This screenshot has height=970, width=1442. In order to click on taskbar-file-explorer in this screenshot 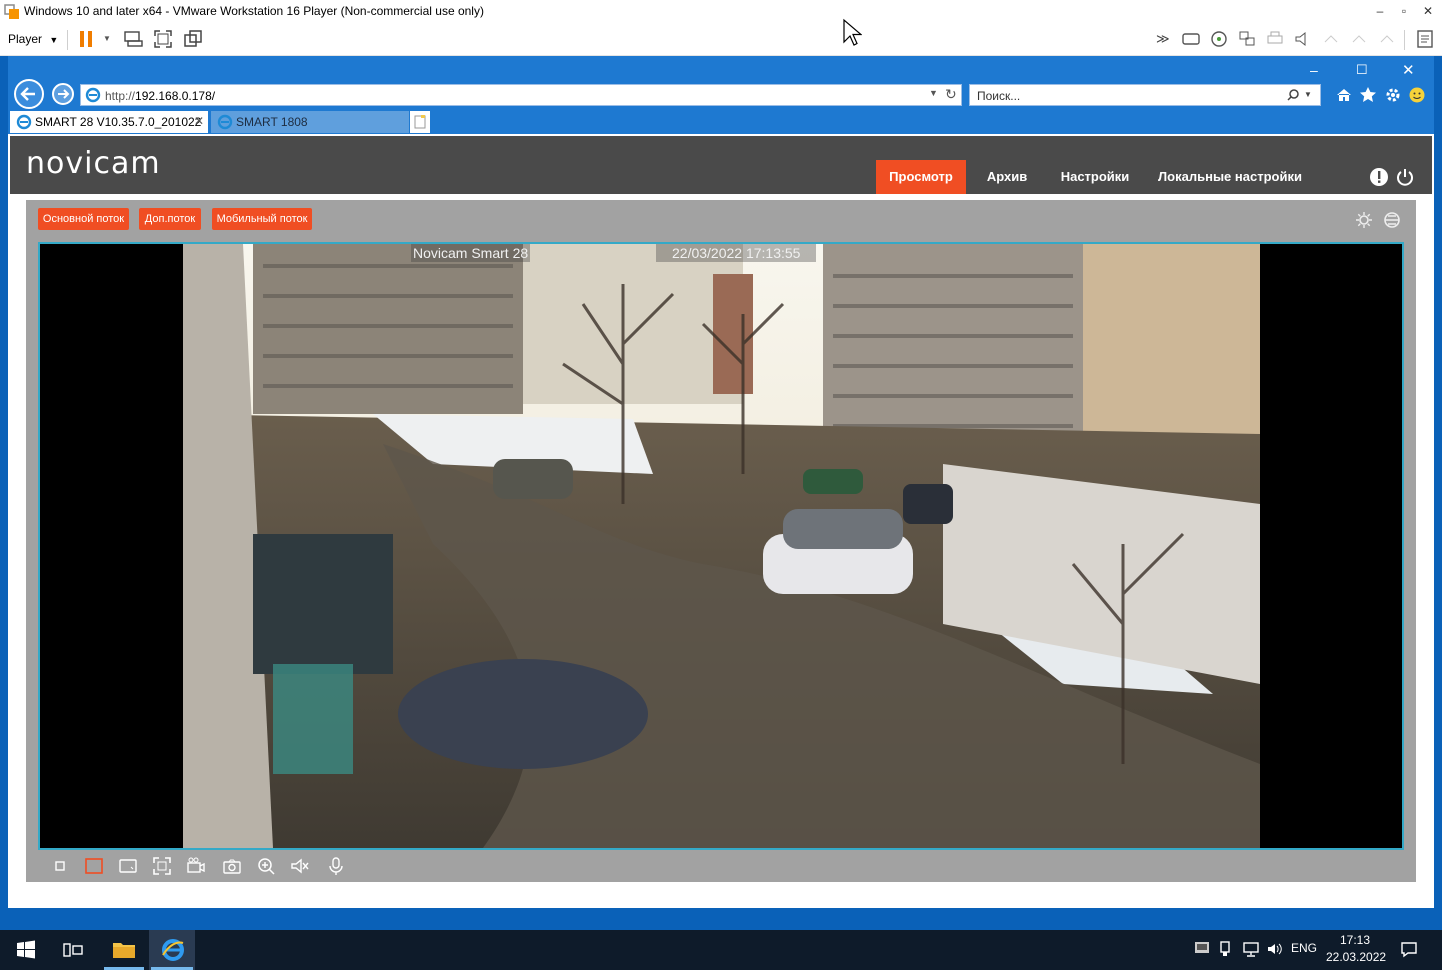, I will do `click(124, 950)`.